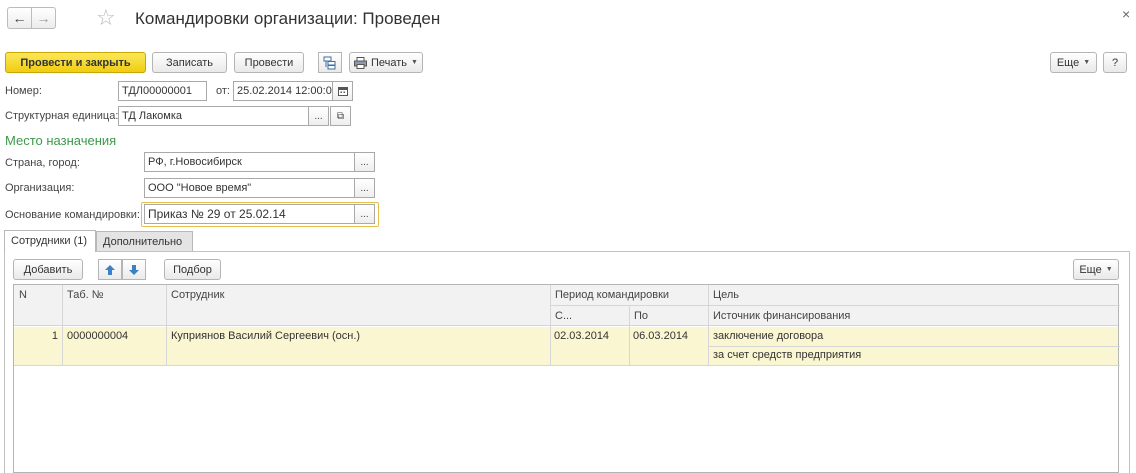 The height and width of the screenshot is (473, 1136). I want to click on header-n: N, so click(23, 295).